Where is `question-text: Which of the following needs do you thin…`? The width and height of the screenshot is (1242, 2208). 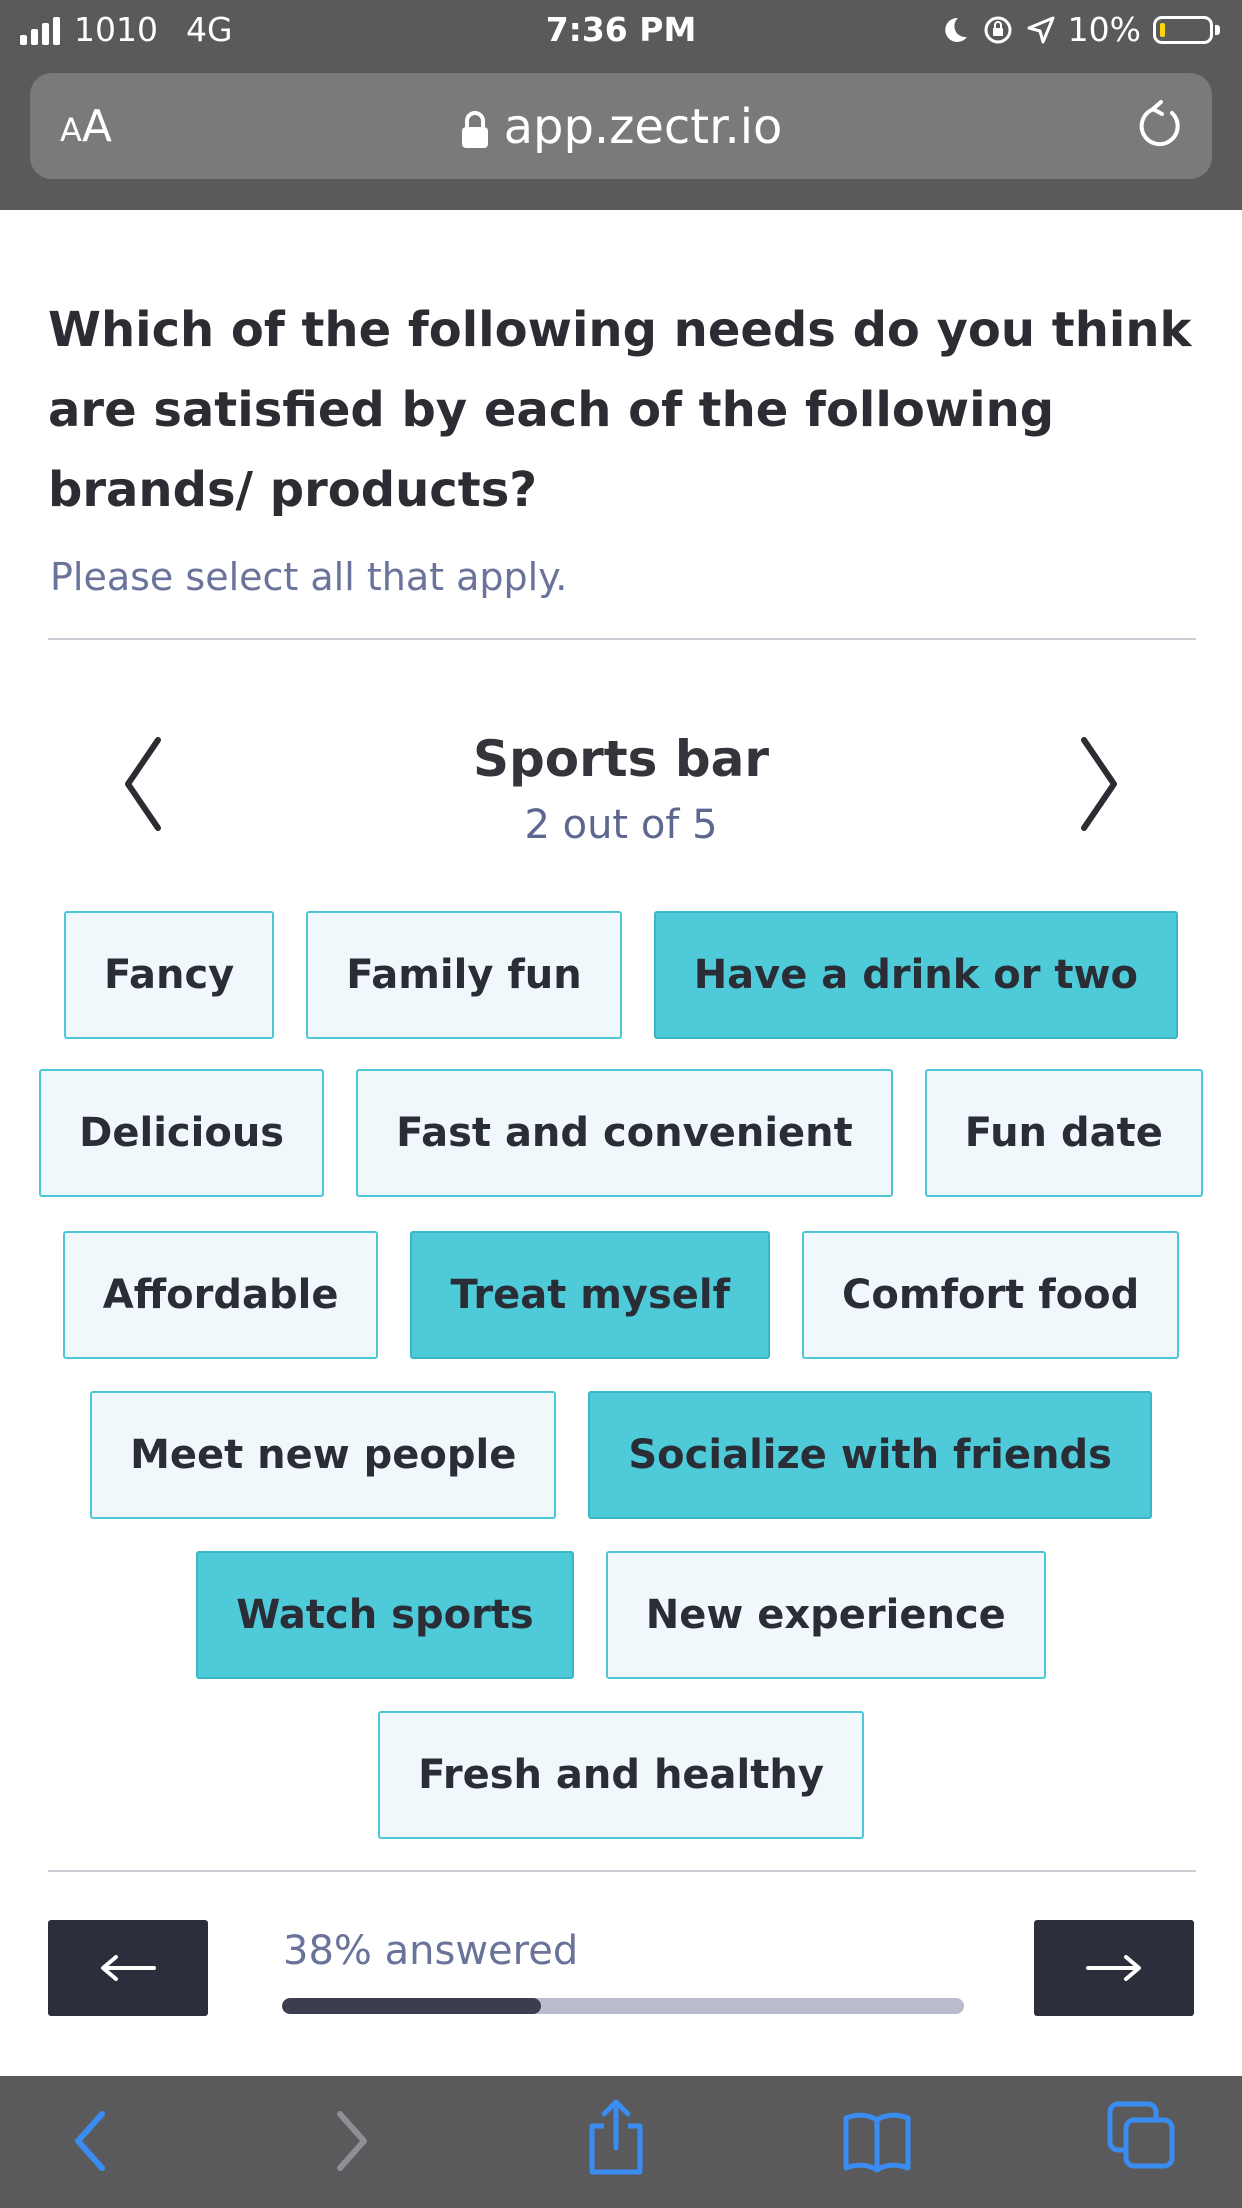 question-text: Which of the following needs do you thin… is located at coordinates (620, 410).